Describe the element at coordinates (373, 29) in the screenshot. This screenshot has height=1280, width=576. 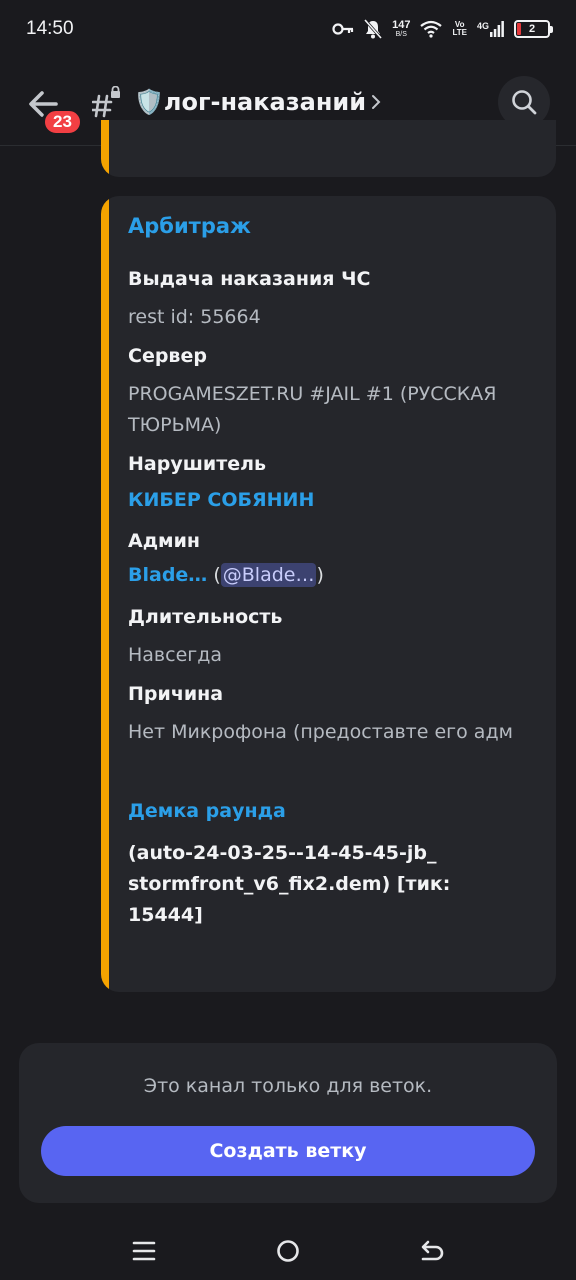
I see `bell-off-icon` at that location.